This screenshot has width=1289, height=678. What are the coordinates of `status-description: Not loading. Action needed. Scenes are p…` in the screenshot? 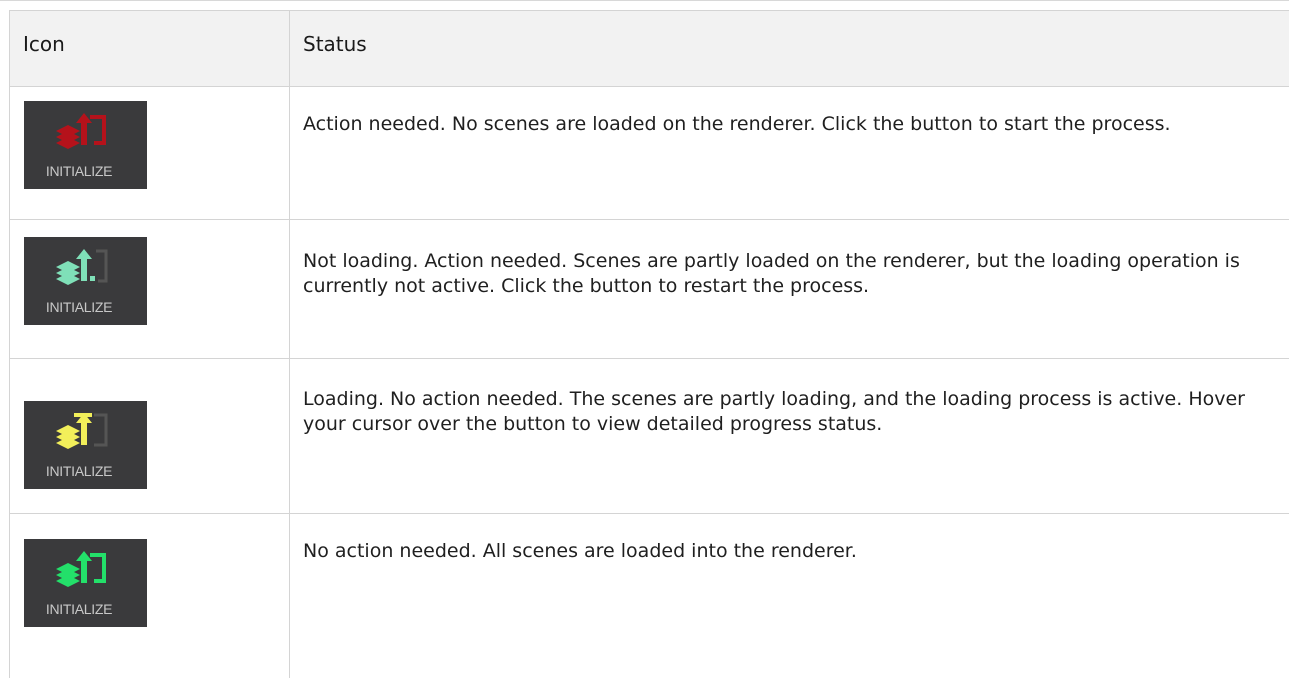 It's located at (771, 273).